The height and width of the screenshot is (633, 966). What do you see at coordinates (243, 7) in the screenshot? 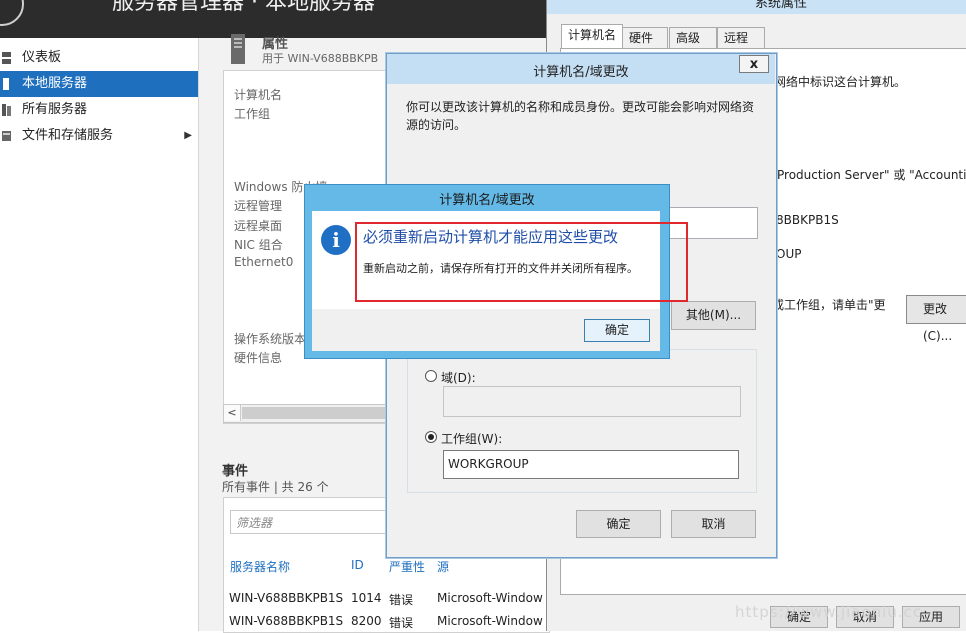
I see `page-title: 服务器管理器 · 本地服务器` at bounding box center [243, 7].